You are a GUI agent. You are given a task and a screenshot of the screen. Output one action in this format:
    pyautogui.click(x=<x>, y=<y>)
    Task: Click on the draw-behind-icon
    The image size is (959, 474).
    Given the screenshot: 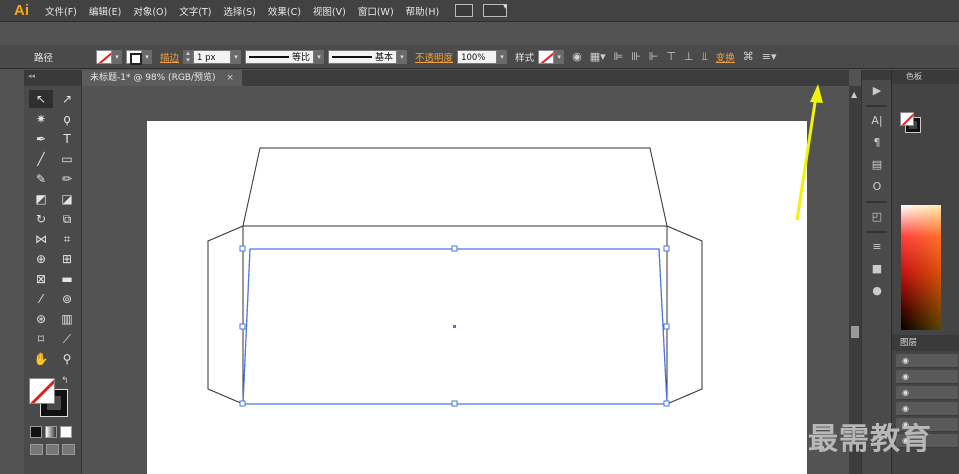 What is the action you would take?
    pyautogui.click(x=52, y=449)
    